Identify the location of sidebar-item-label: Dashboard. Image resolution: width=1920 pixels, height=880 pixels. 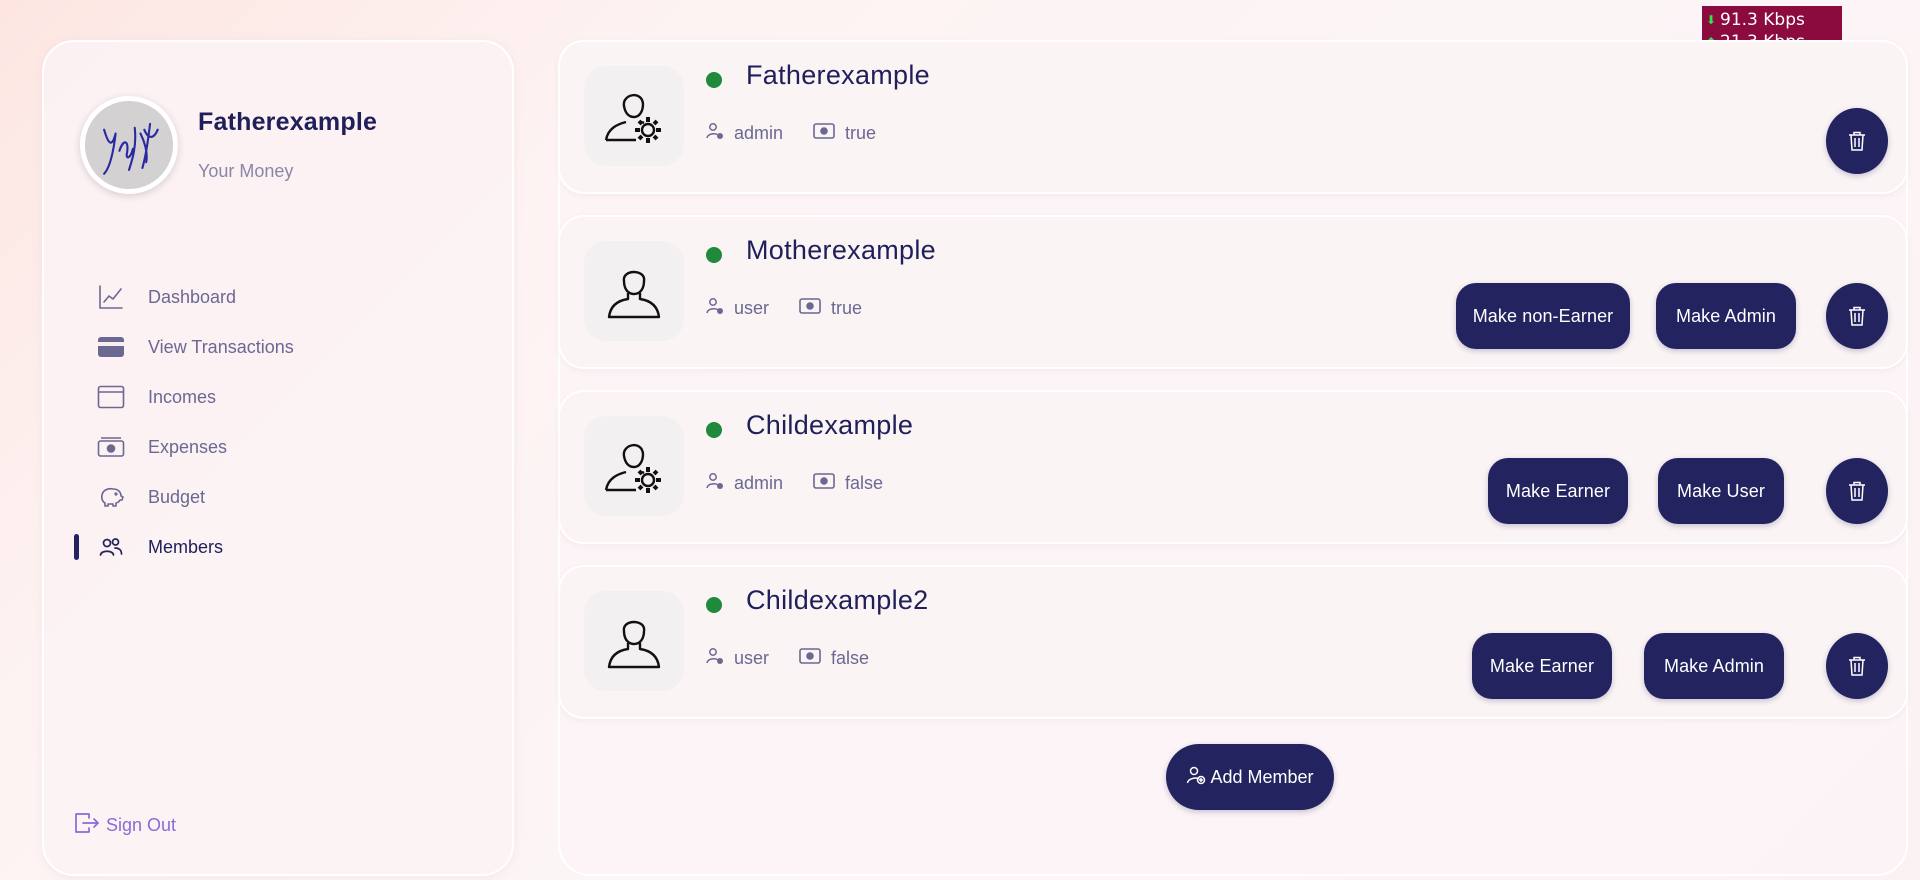
(192, 296).